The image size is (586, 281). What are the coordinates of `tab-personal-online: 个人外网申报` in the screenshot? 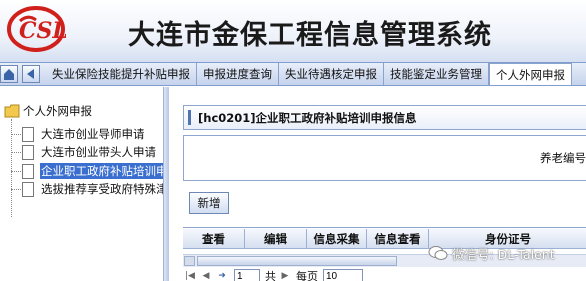 It's located at (530, 74).